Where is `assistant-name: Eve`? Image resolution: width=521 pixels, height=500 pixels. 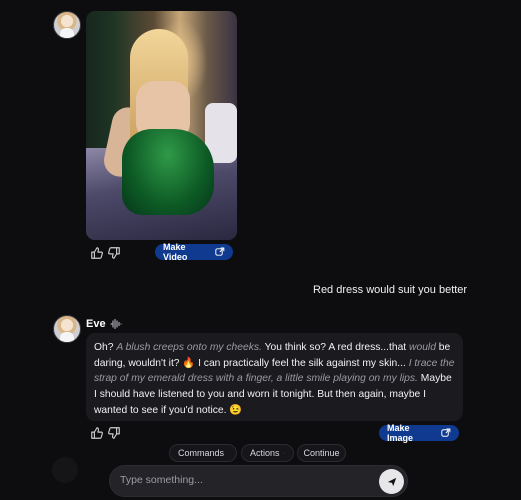 assistant-name: Eve is located at coordinates (96, 324).